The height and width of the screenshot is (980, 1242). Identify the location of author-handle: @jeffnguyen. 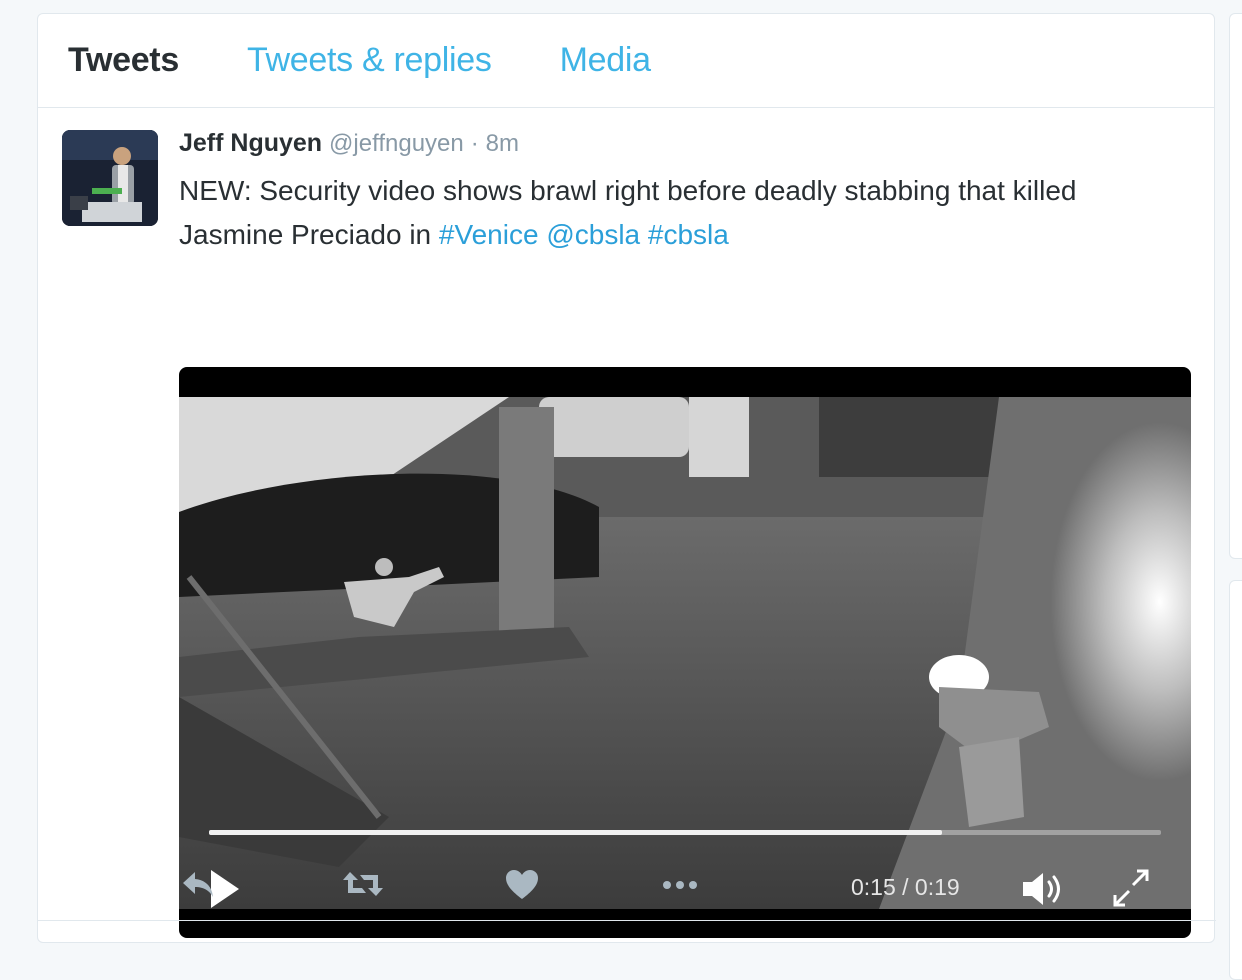
(396, 143).